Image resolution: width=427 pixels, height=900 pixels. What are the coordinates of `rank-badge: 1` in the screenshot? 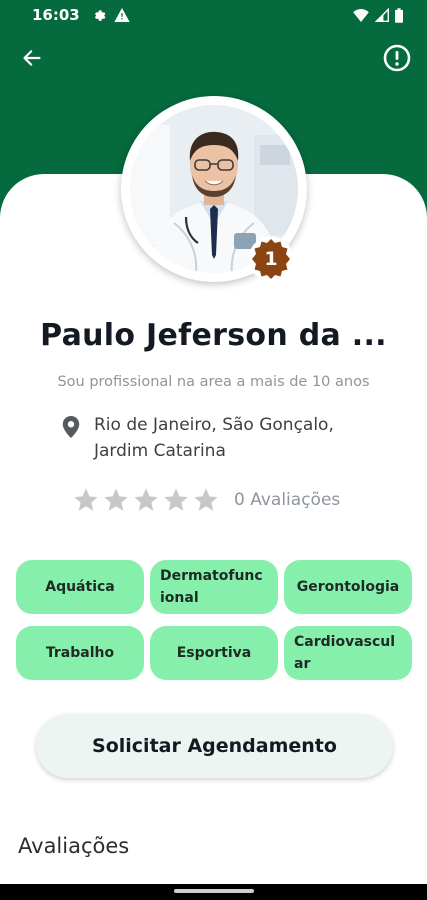 It's located at (271, 259).